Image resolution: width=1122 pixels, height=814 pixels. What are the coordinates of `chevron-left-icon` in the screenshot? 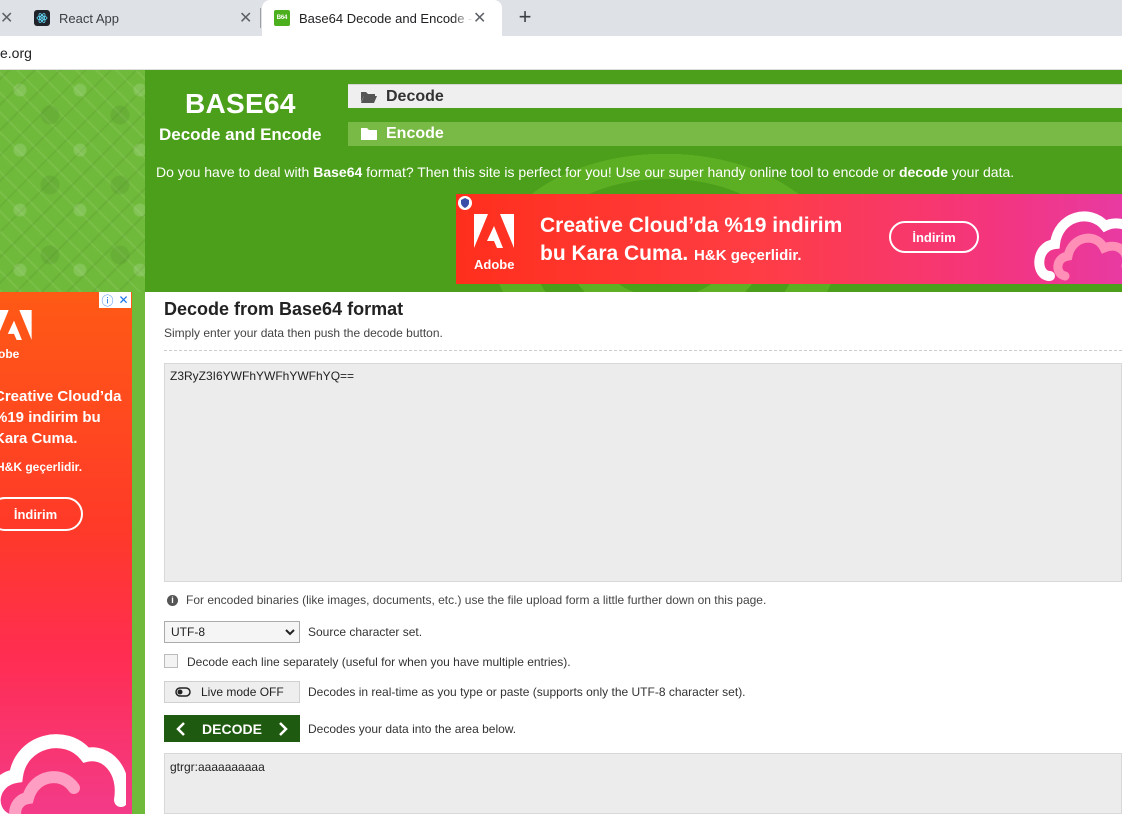 It's located at (180, 728).